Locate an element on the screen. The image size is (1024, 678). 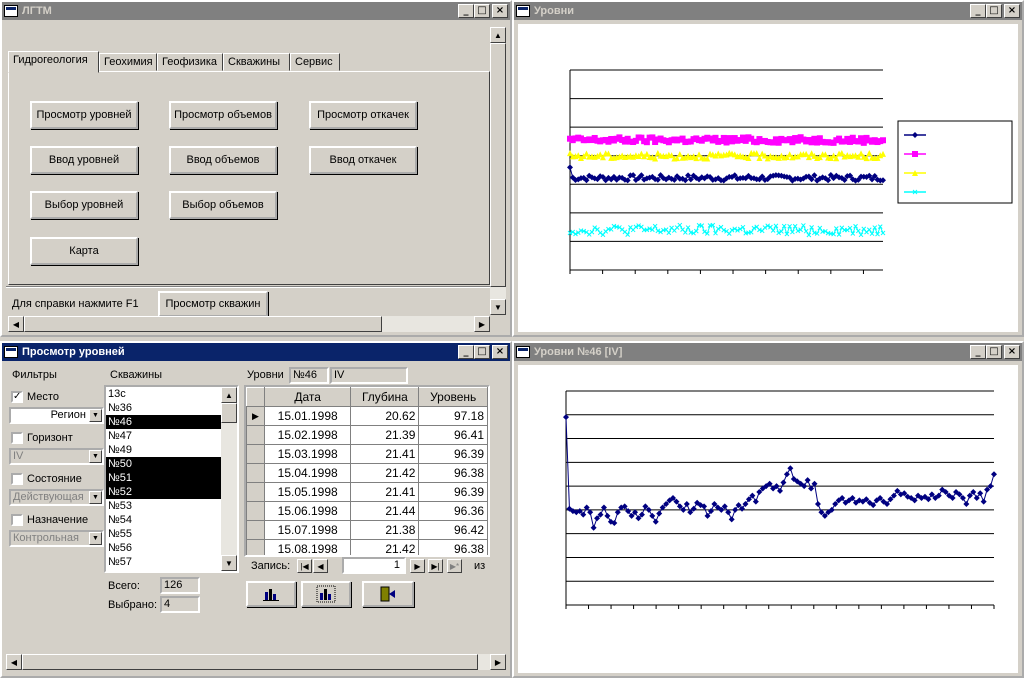
cell-date: 15.02.1998 is located at coordinates (307, 435).